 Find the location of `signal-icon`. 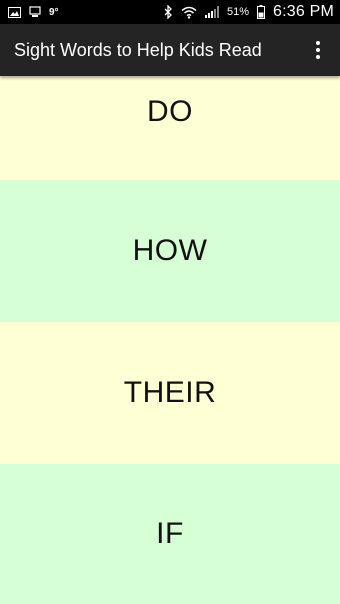

signal-icon is located at coordinates (211, 12).